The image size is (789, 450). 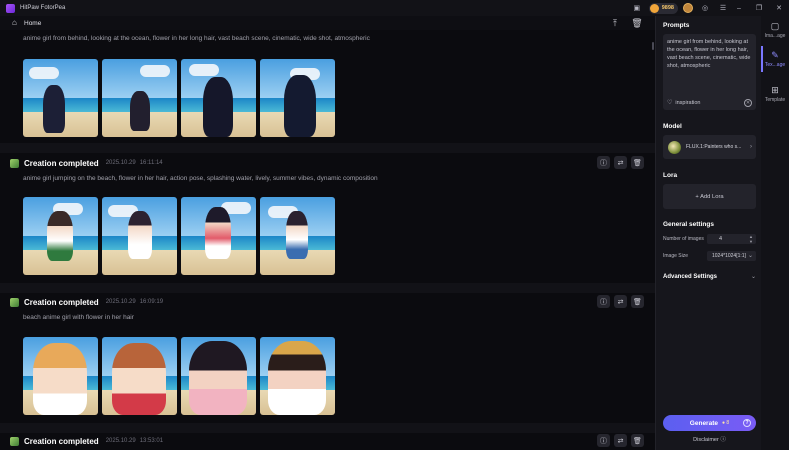 What do you see at coordinates (759, 8) in the screenshot?
I see `maximize-icon: ❐` at bounding box center [759, 8].